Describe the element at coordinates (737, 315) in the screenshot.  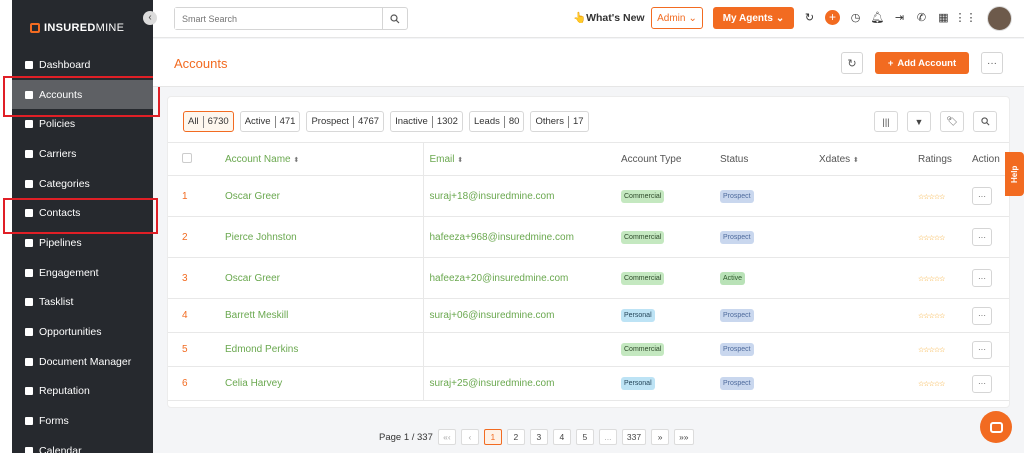
I see `status-badge: Prospect` at that location.